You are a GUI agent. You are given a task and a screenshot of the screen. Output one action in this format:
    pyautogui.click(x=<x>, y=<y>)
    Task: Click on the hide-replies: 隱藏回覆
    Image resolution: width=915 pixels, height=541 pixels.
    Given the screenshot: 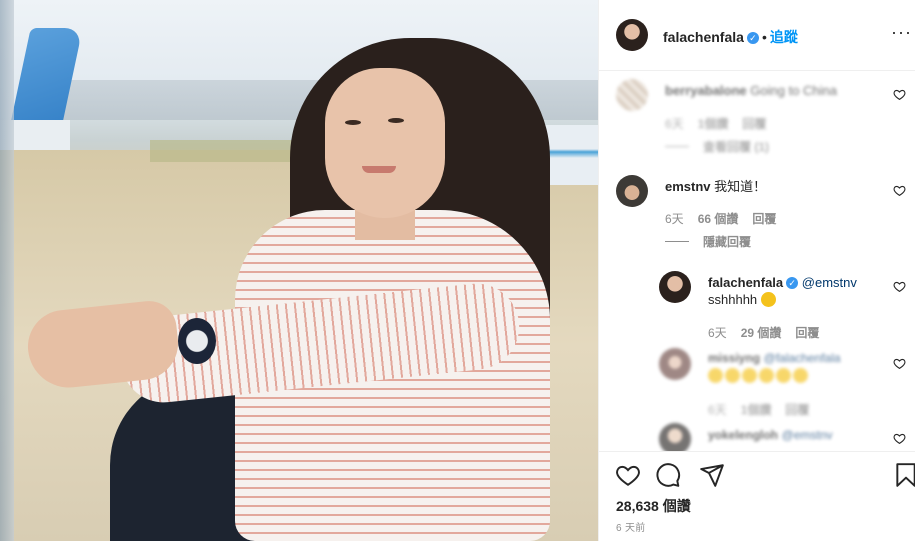 What is the action you would take?
    pyautogui.click(x=708, y=242)
    